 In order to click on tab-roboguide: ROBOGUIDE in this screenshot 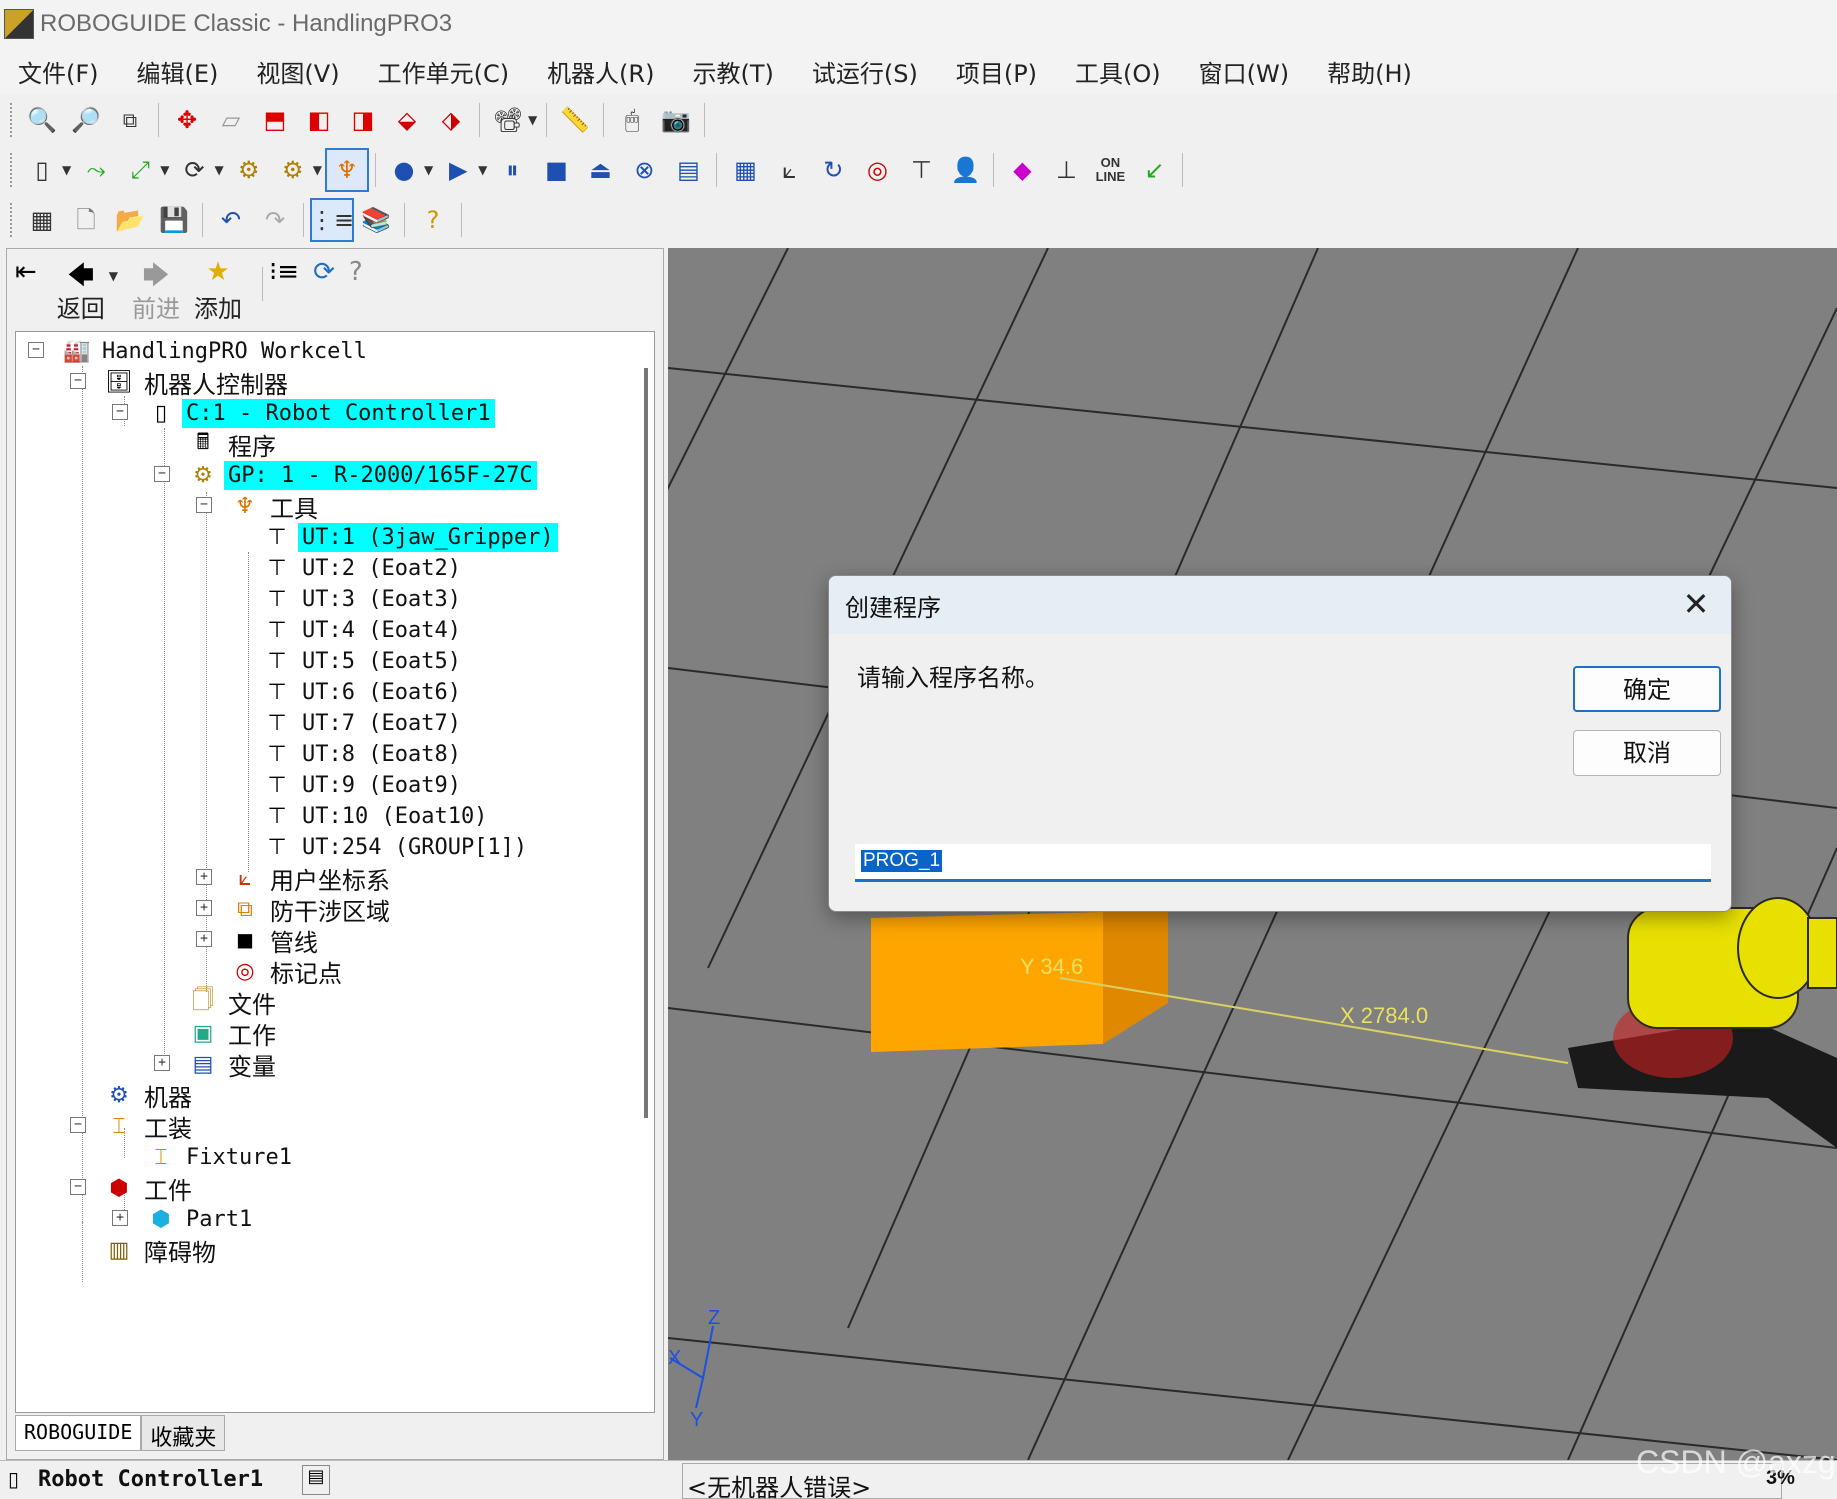, I will do `click(78, 1433)`.